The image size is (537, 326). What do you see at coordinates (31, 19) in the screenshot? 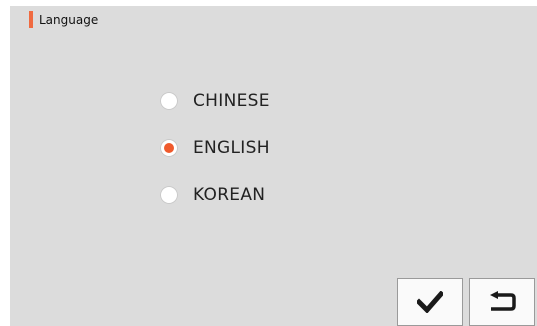
I see `header-accent-bar` at bounding box center [31, 19].